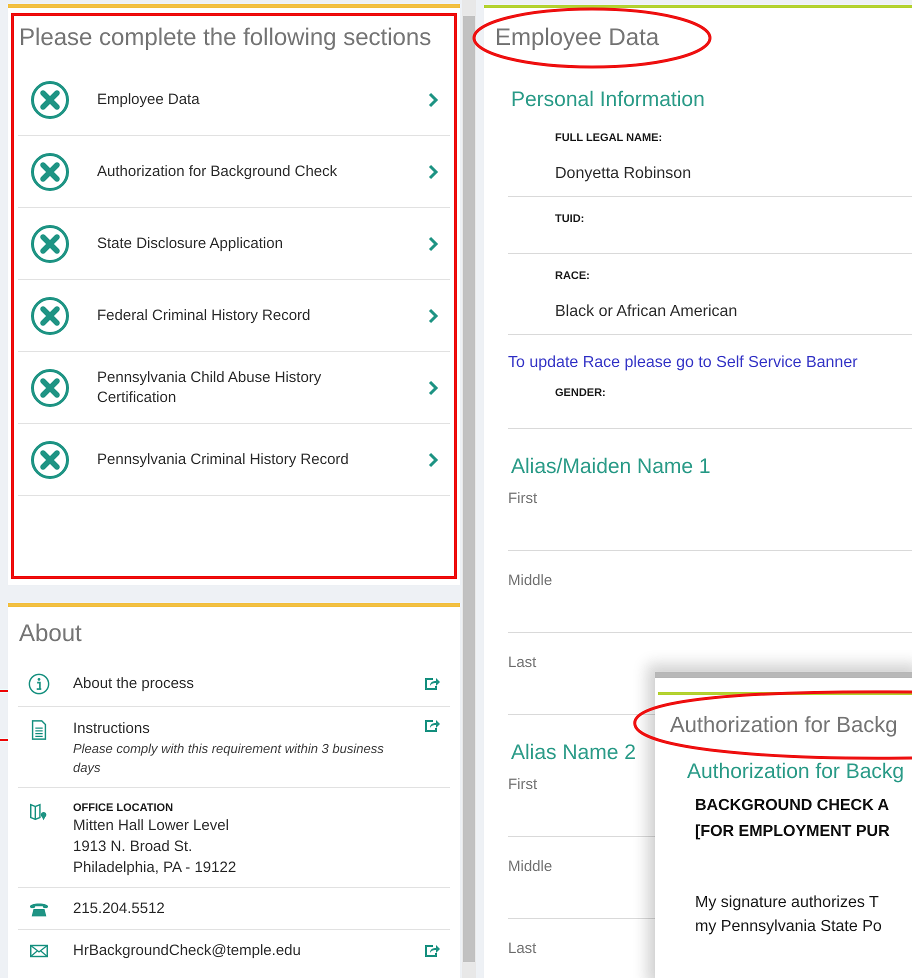 This screenshot has height=978, width=912. What do you see at coordinates (119, 908) in the screenshot?
I see `phone-number: 215.204.5512` at bounding box center [119, 908].